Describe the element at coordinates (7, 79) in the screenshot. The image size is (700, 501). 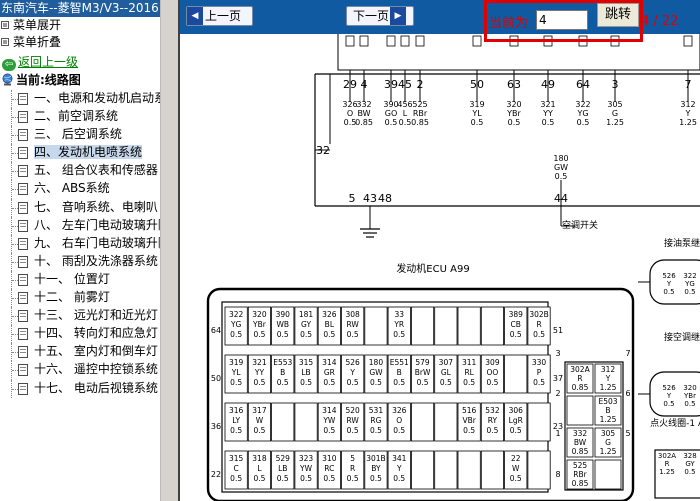
I see `globe-icon` at that location.